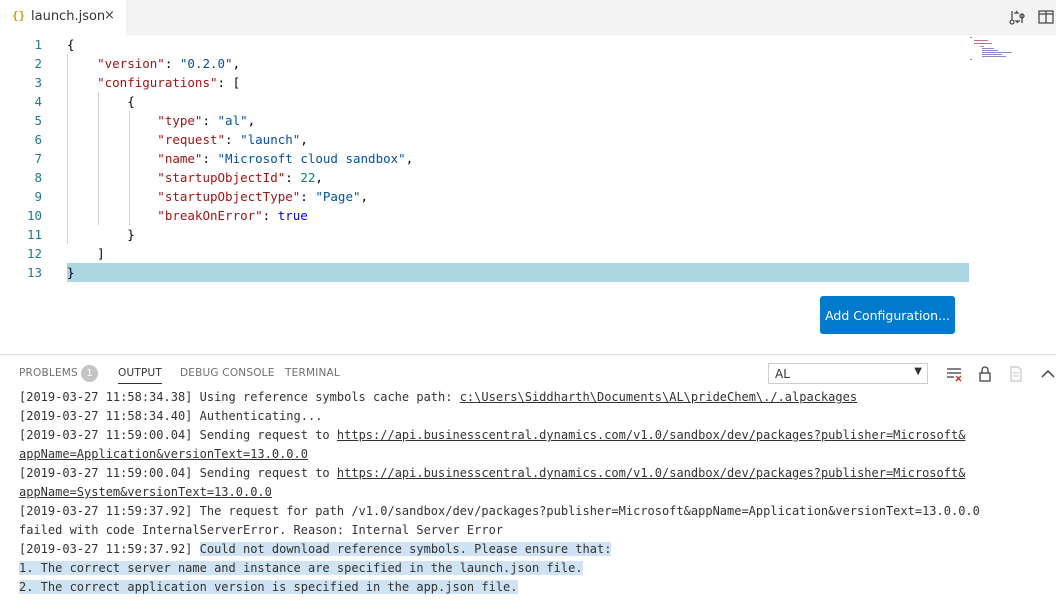 This screenshot has width=1056, height=609. I want to click on code-line: 6 "request": "launch",, so click(485, 139).